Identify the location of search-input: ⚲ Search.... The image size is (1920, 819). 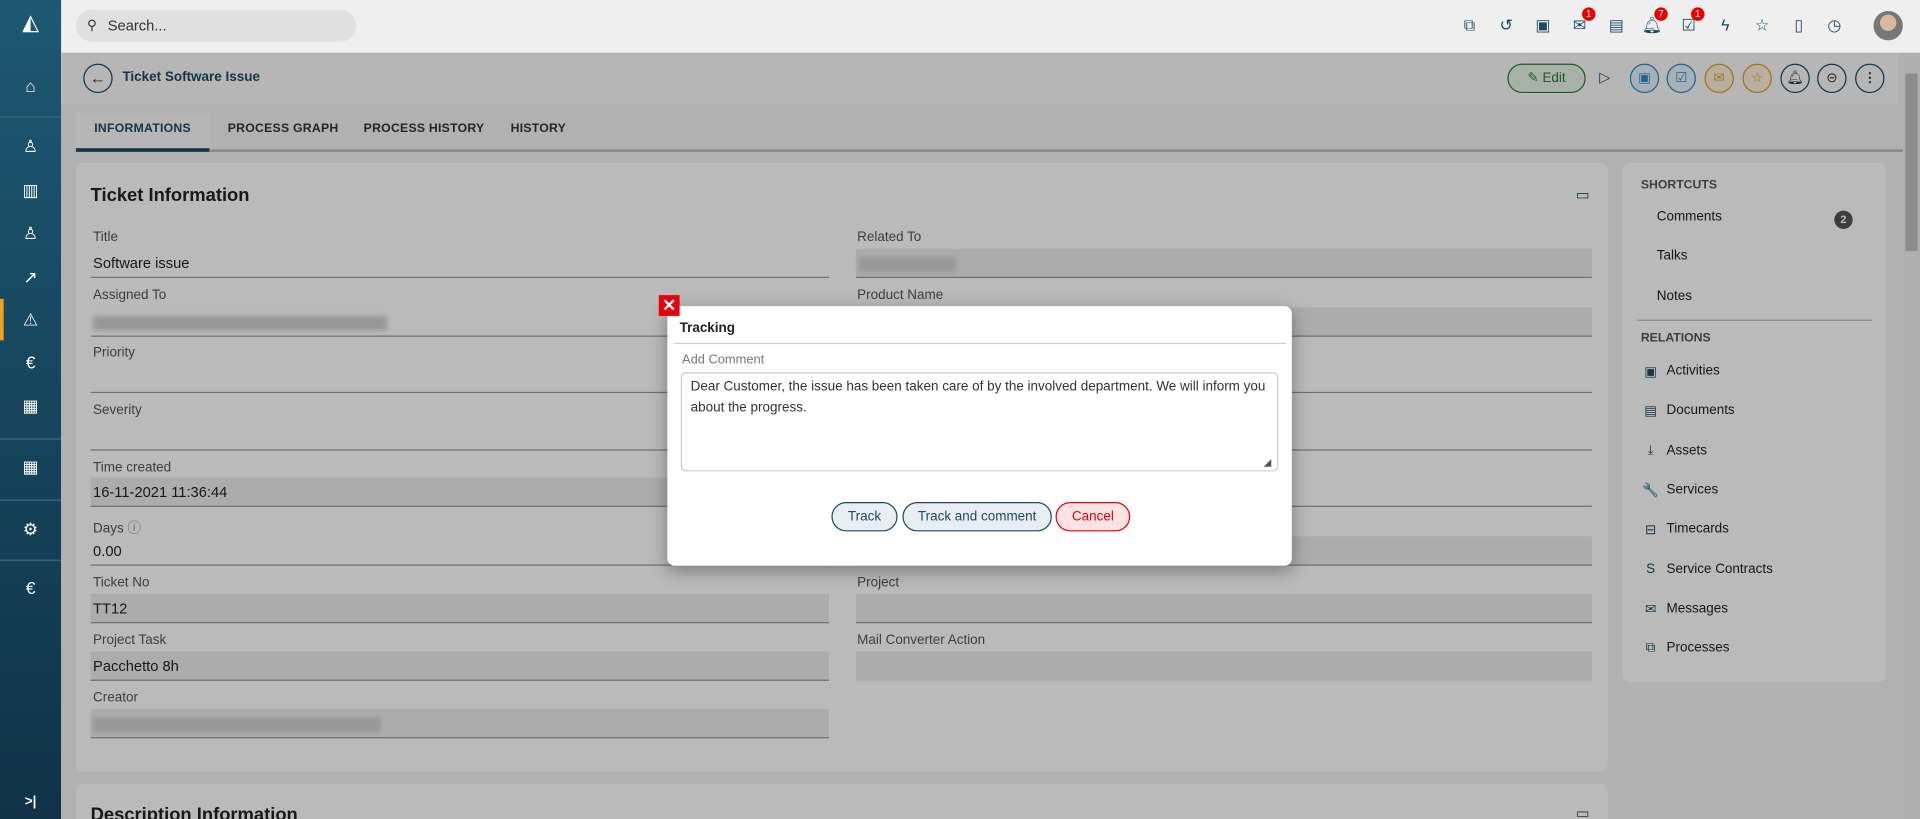
(216, 25).